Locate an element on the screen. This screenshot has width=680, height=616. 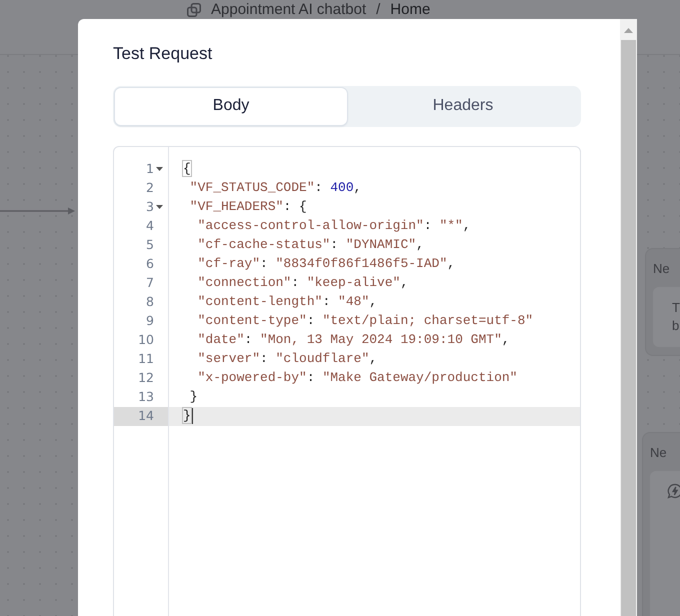
code-line: "cf-cache-status": "DYNAMIC", is located at coordinates (310, 245).